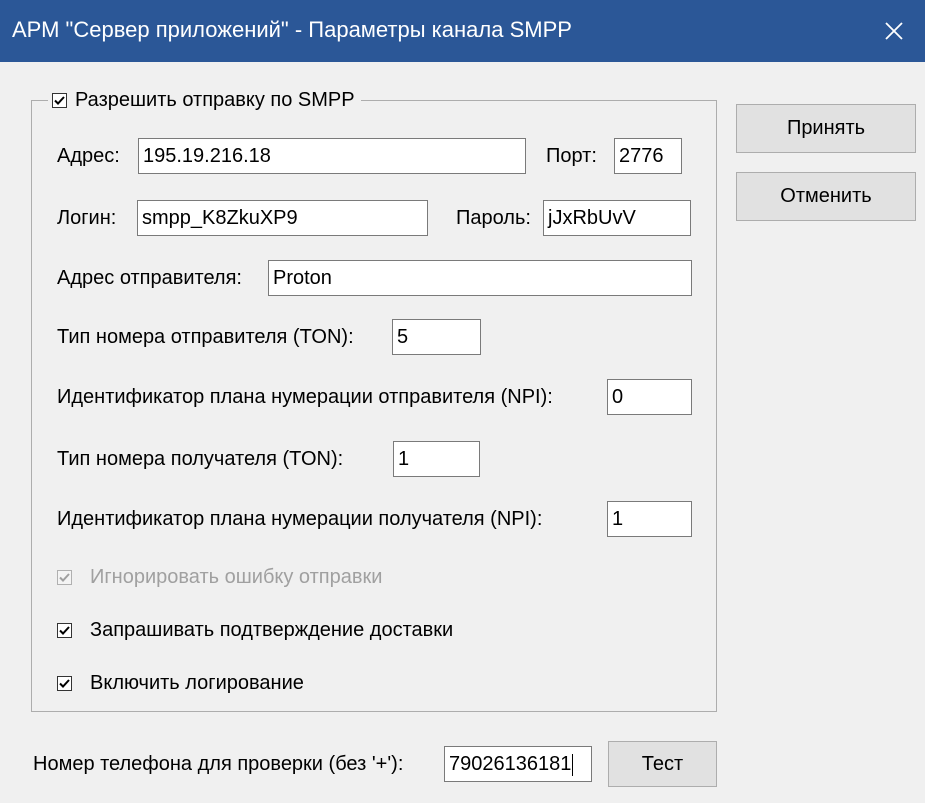  What do you see at coordinates (332, 156) in the screenshot?
I see `address-input: 195.19.216.18` at bounding box center [332, 156].